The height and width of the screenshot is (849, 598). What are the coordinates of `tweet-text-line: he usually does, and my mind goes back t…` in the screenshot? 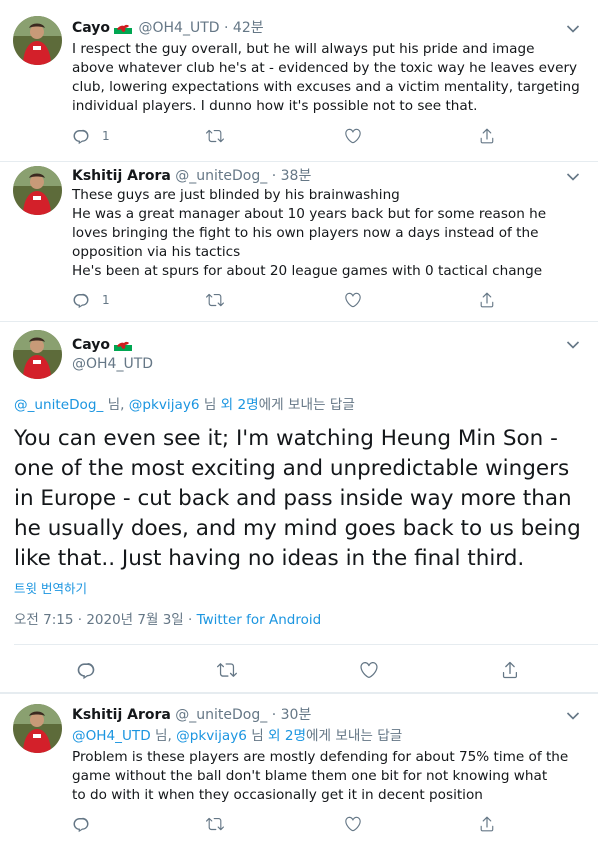 It's located at (297, 528).